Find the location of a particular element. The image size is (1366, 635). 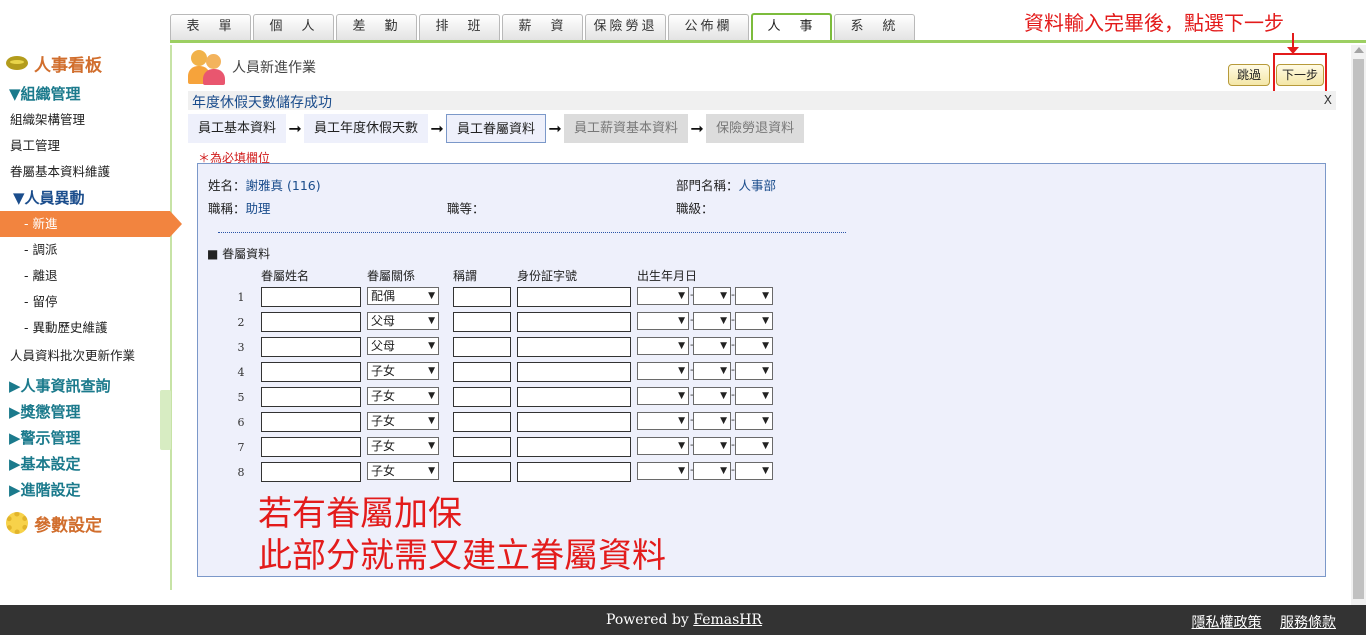

sidebar-group-1: ▶獎懲管理 is located at coordinates (85, 412).